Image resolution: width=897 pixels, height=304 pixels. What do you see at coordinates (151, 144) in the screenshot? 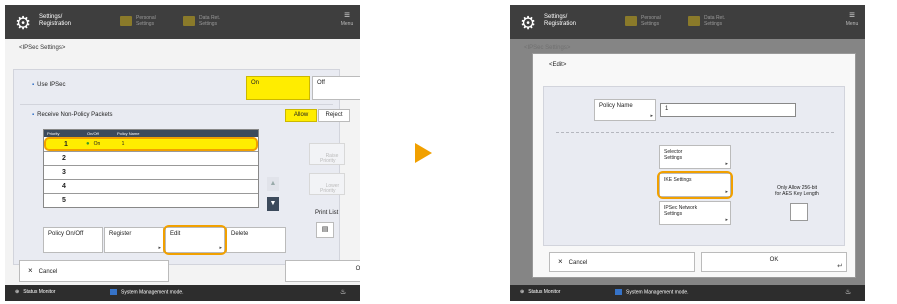
I see `table-row: 1 ● On 1` at bounding box center [151, 144].